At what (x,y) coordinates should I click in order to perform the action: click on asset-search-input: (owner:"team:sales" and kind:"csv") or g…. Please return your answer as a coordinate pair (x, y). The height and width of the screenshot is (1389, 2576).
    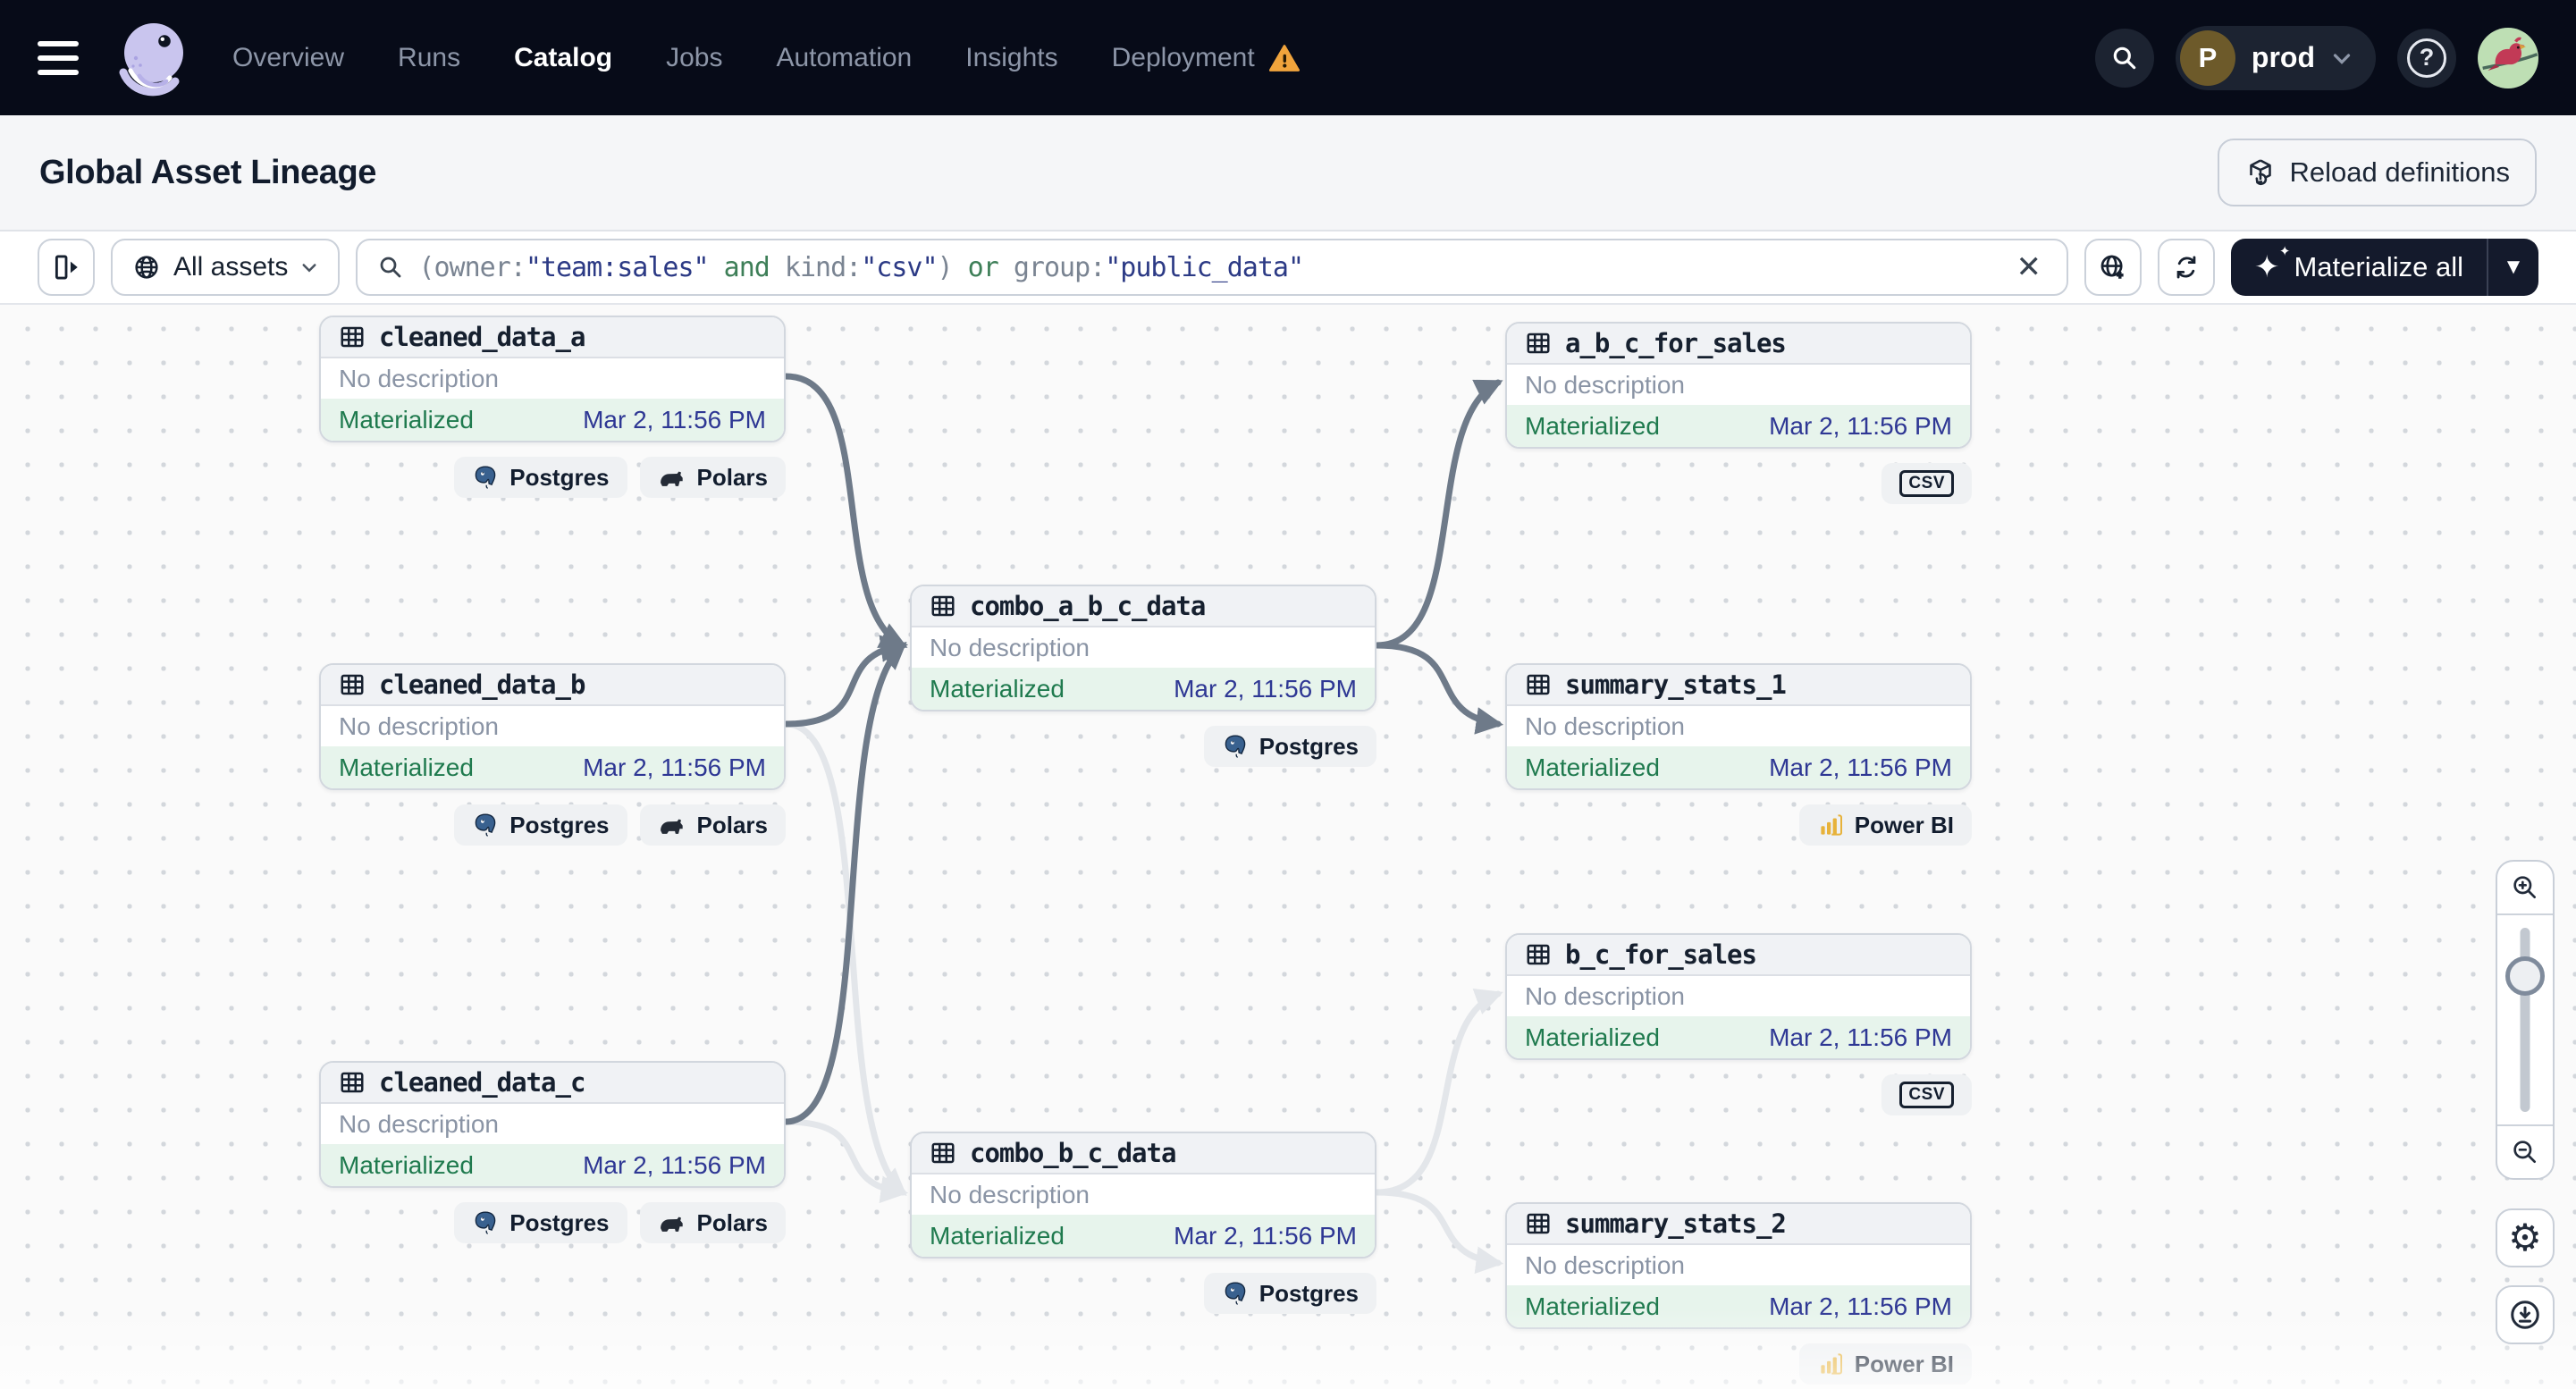
    Looking at the image, I should click on (1212, 267).